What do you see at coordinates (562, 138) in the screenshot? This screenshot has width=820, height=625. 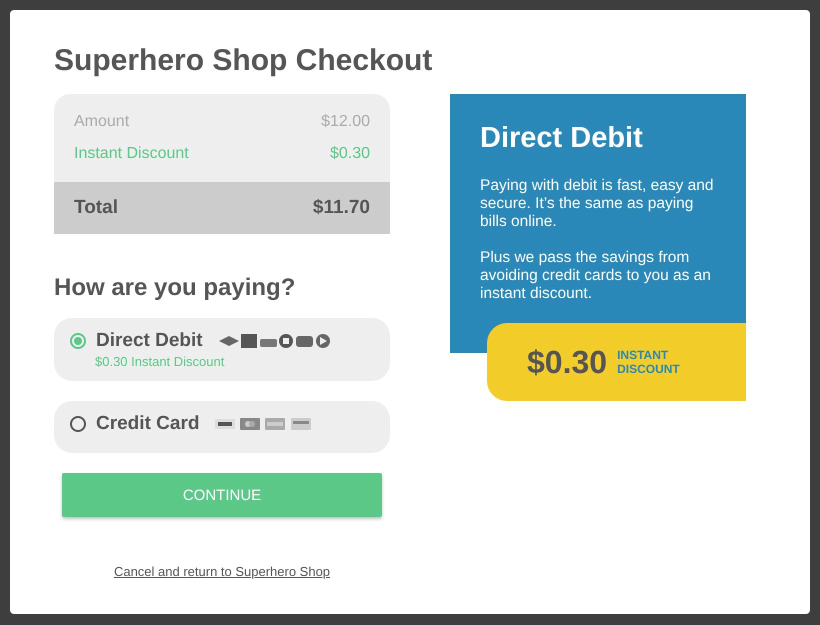 I see `panel-title: Direct Debit` at bounding box center [562, 138].